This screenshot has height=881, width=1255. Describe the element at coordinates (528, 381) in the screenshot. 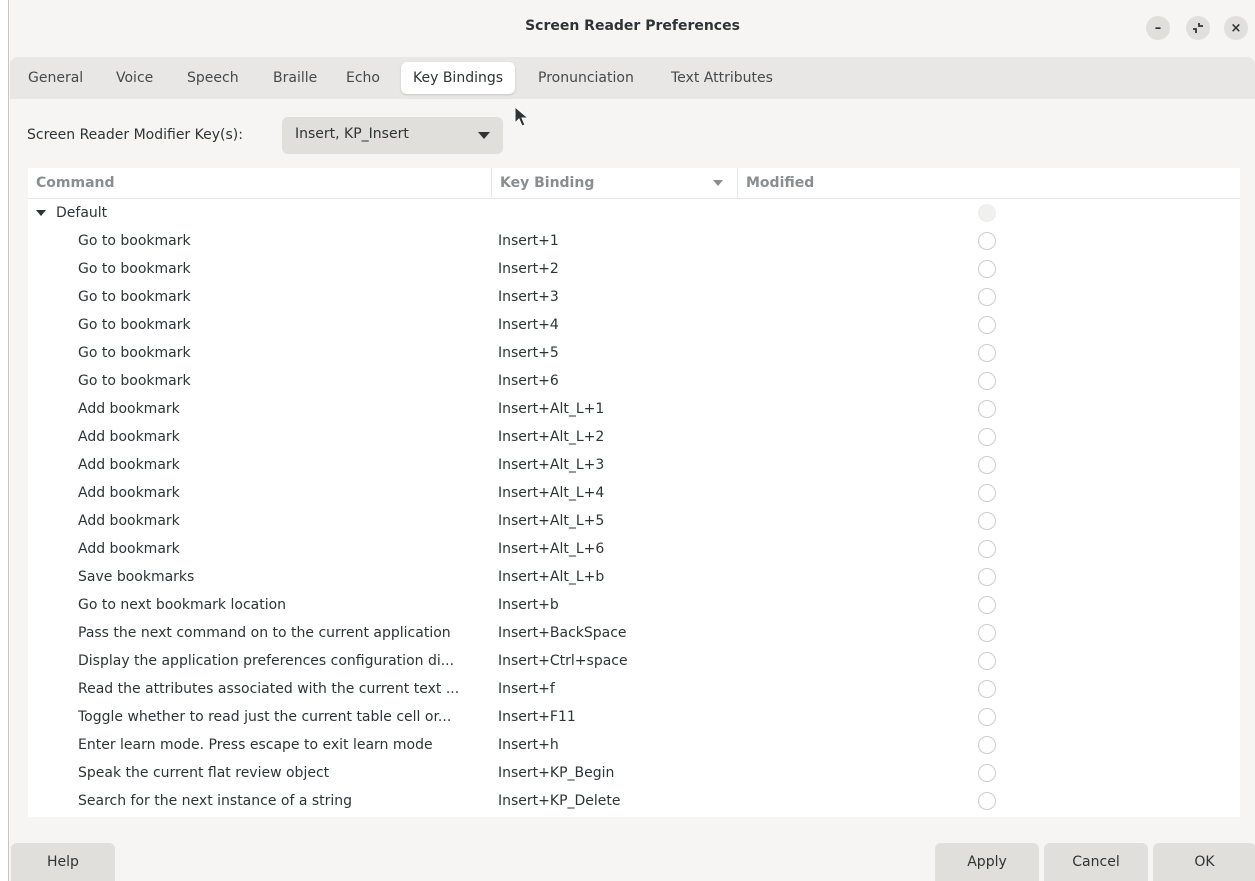

I see `key-binding-cell: Insert+6` at that location.